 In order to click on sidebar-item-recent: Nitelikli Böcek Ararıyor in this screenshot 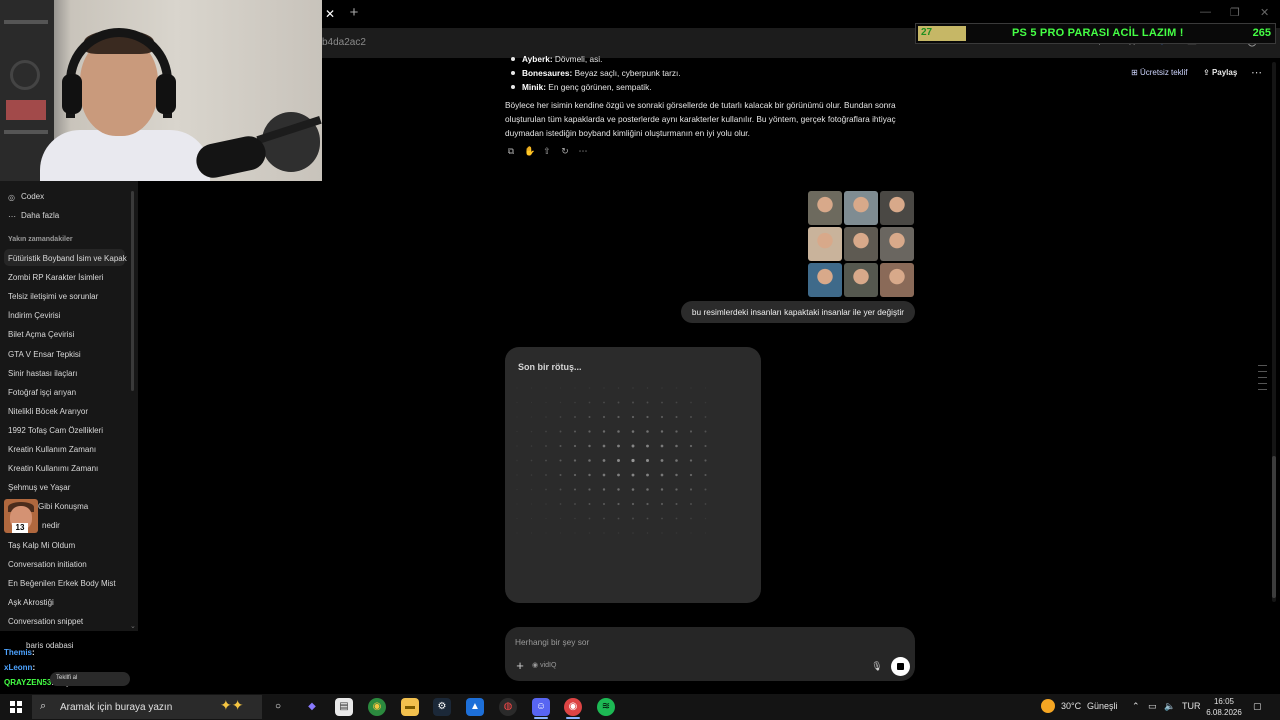, I will do `click(48, 411)`.